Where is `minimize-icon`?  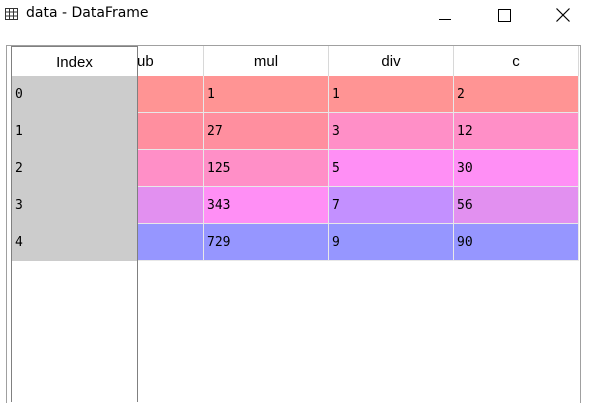 minimize-icon is located at coordinates (445, 19).